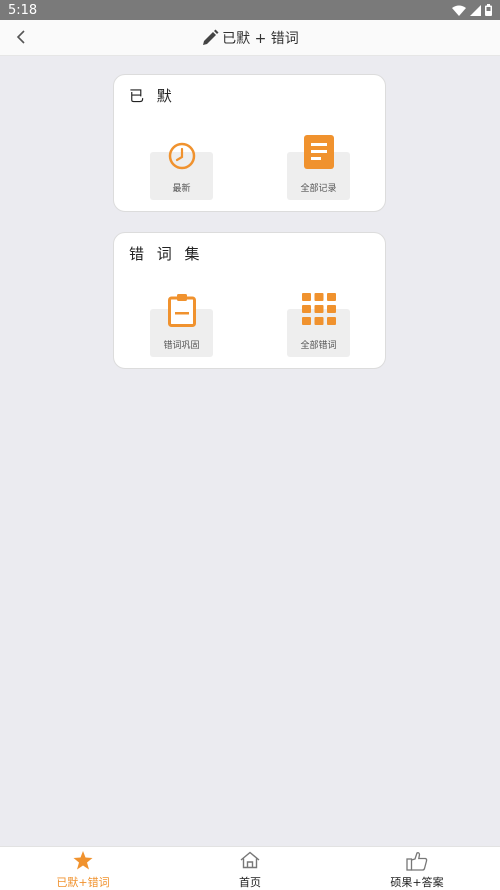 Image resolution: width=500 pixels, height=890 pixels. I want to click on status-icons, so click(472, 10).